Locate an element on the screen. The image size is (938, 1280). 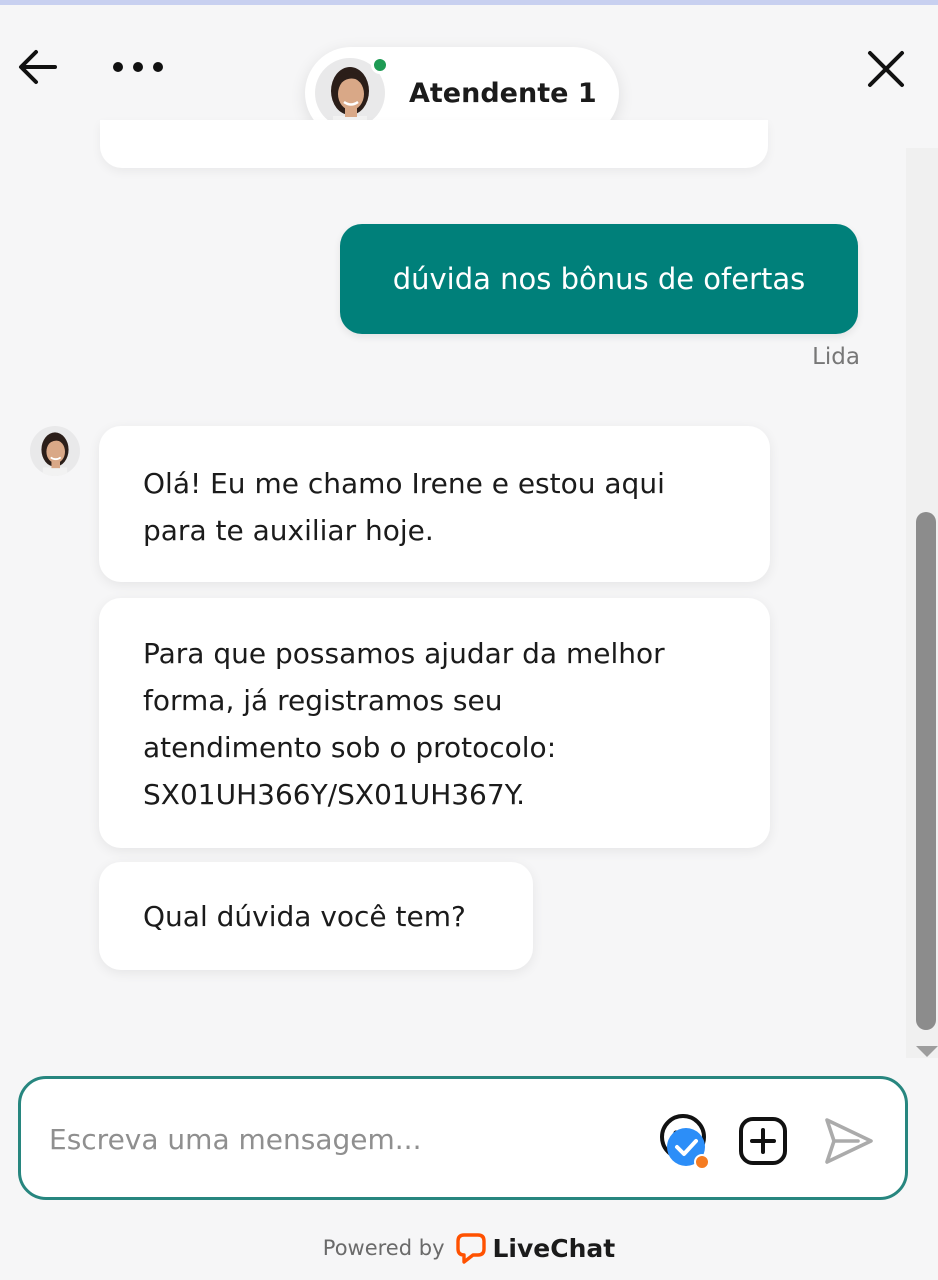
more-options-button is located at coordinates (138, 67).